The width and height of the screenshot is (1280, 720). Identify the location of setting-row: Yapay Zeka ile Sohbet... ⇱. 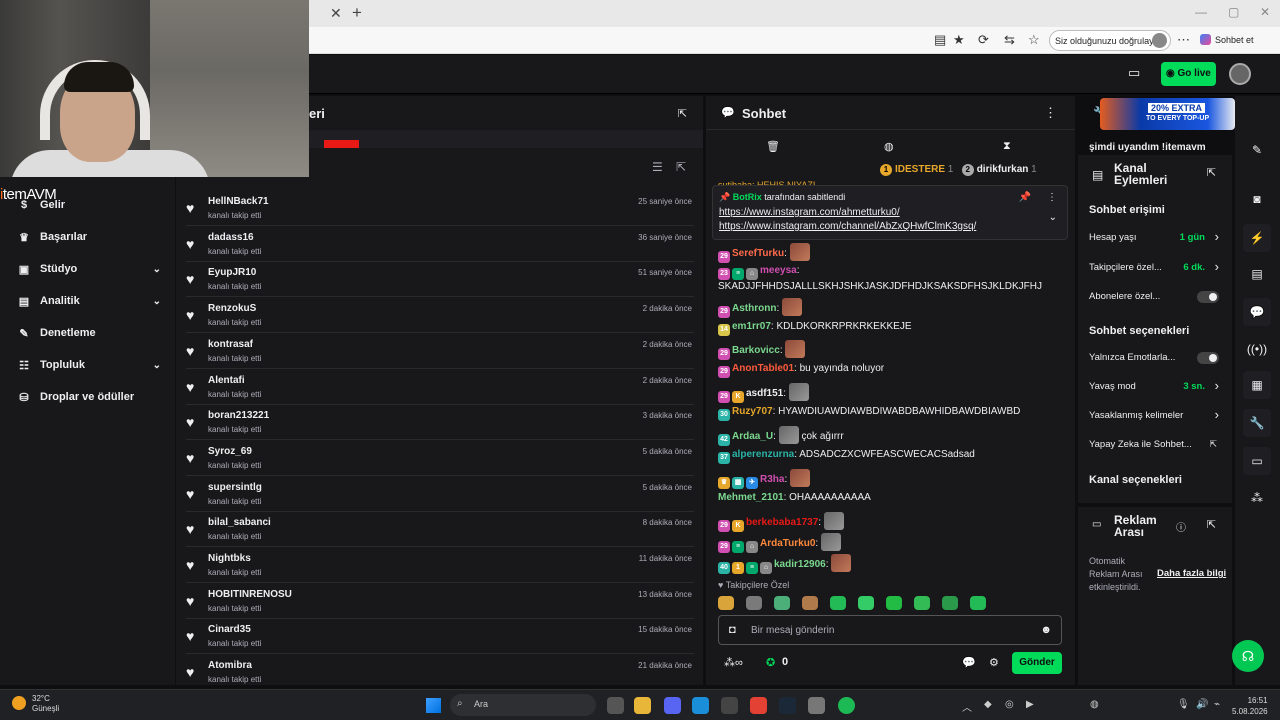
(1154, 444).